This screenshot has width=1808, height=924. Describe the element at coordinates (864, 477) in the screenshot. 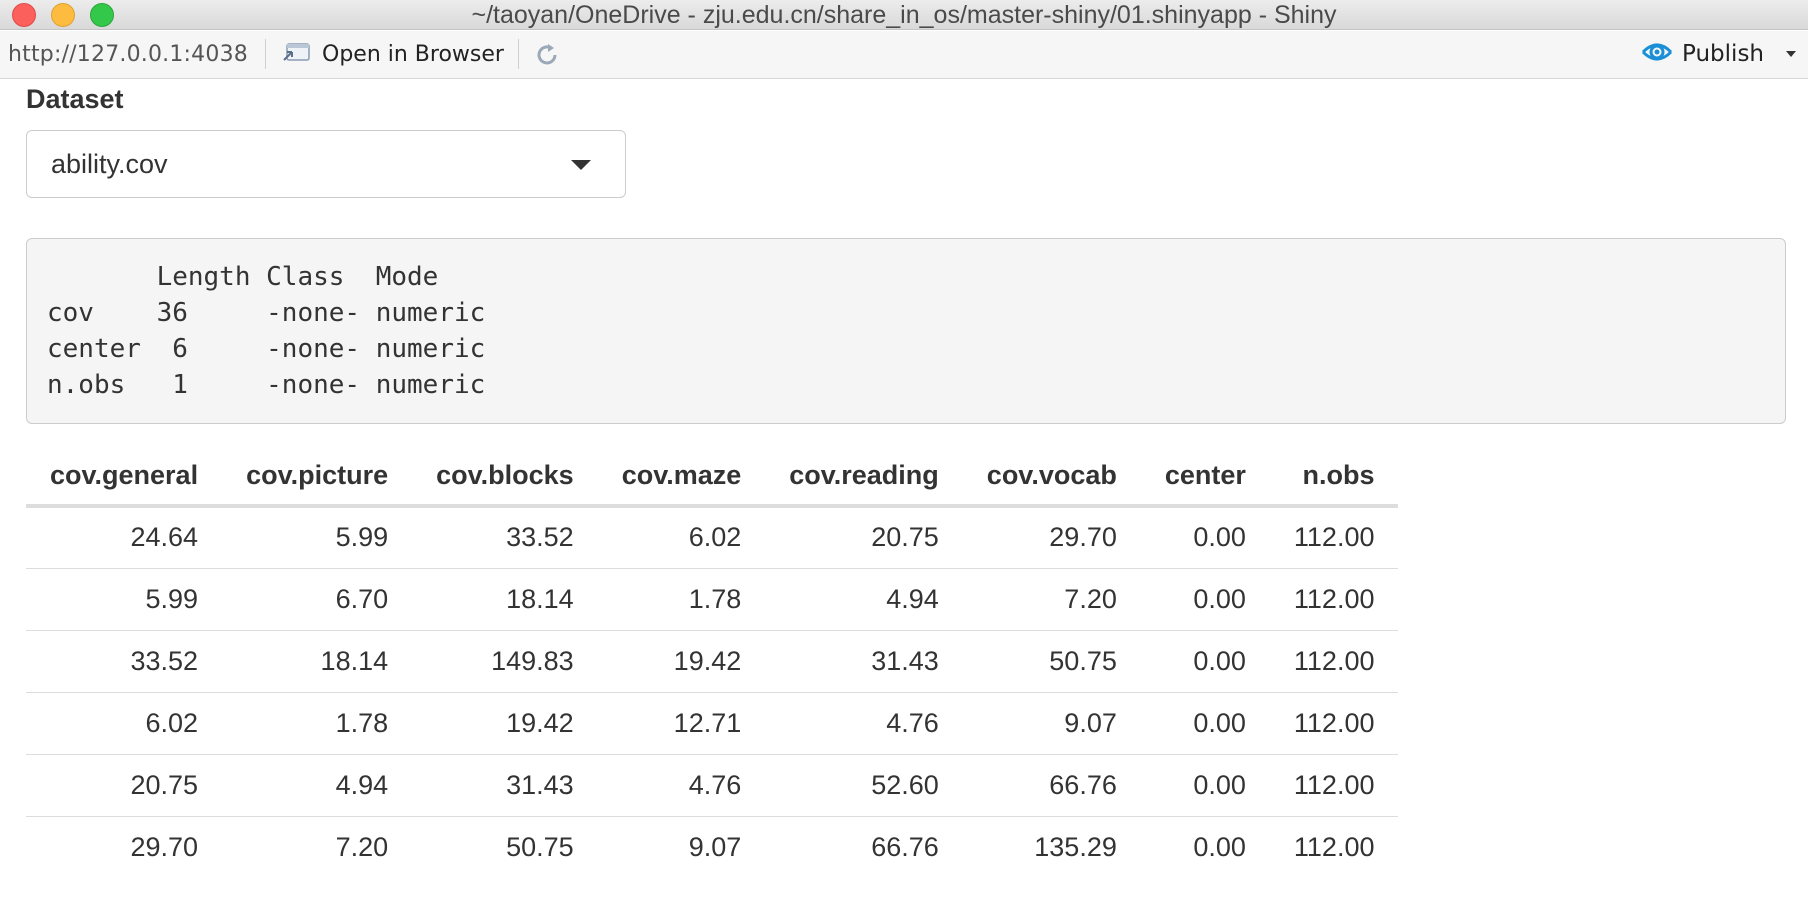

I see `column-header: cov.reading` at that location.